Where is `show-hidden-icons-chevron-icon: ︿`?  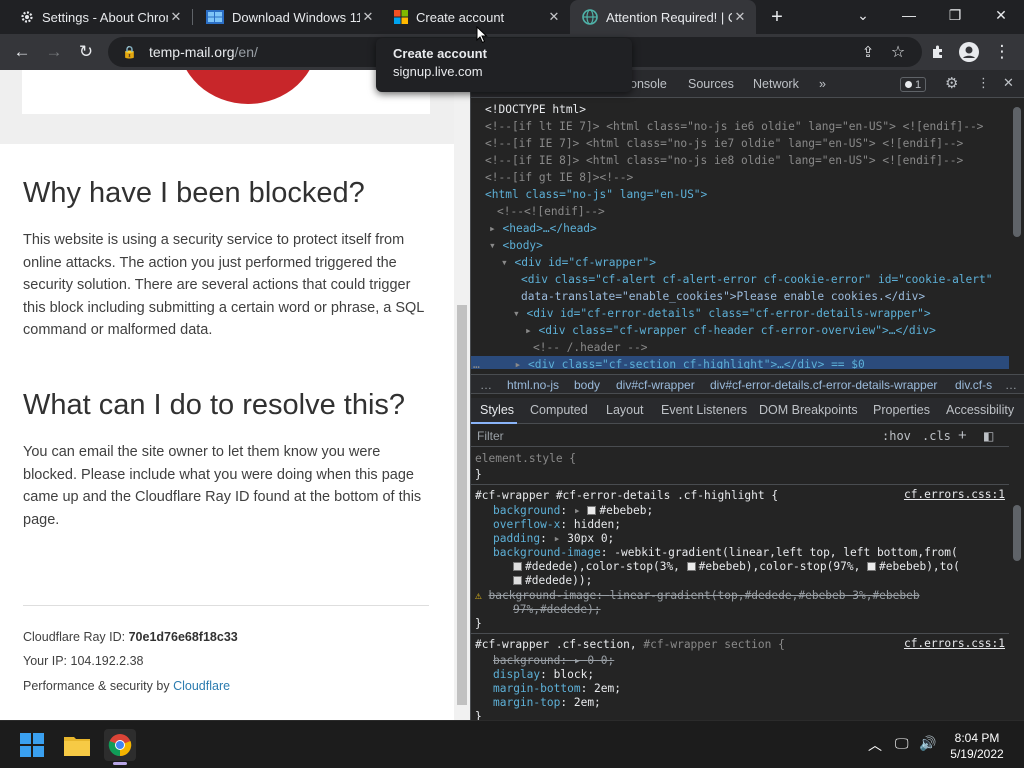 show-hidden-icons-chevron-icon: ︿ is located at coordinates (875, 745).